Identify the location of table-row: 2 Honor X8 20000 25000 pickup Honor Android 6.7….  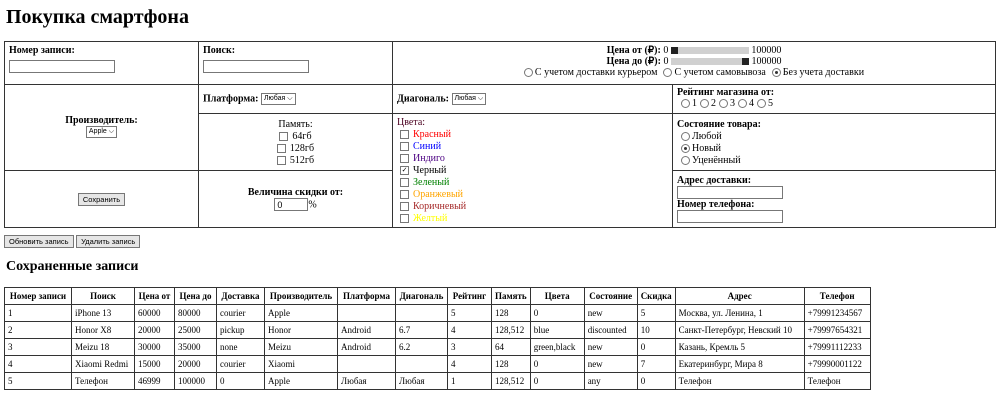
(437, 330).